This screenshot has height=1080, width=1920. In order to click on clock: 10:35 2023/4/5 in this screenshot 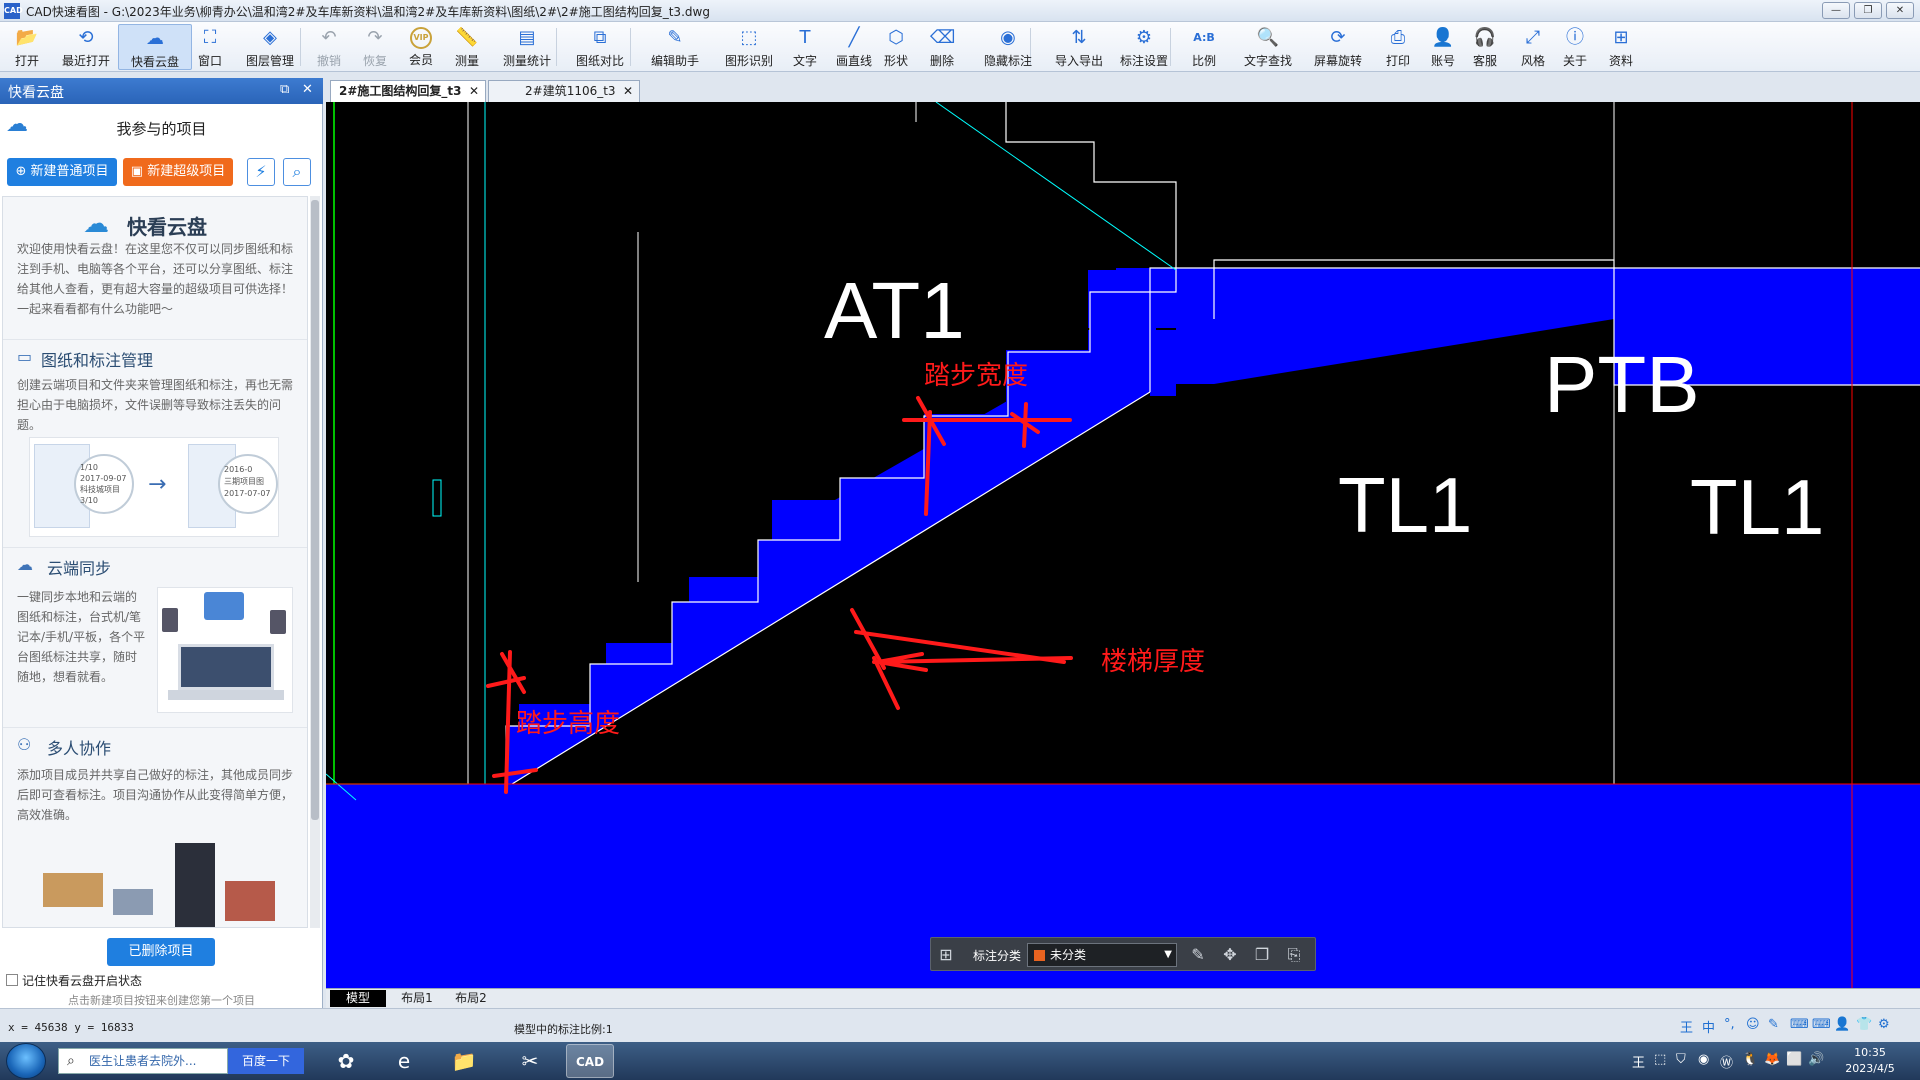, I will do `click(1870, 1061)`.